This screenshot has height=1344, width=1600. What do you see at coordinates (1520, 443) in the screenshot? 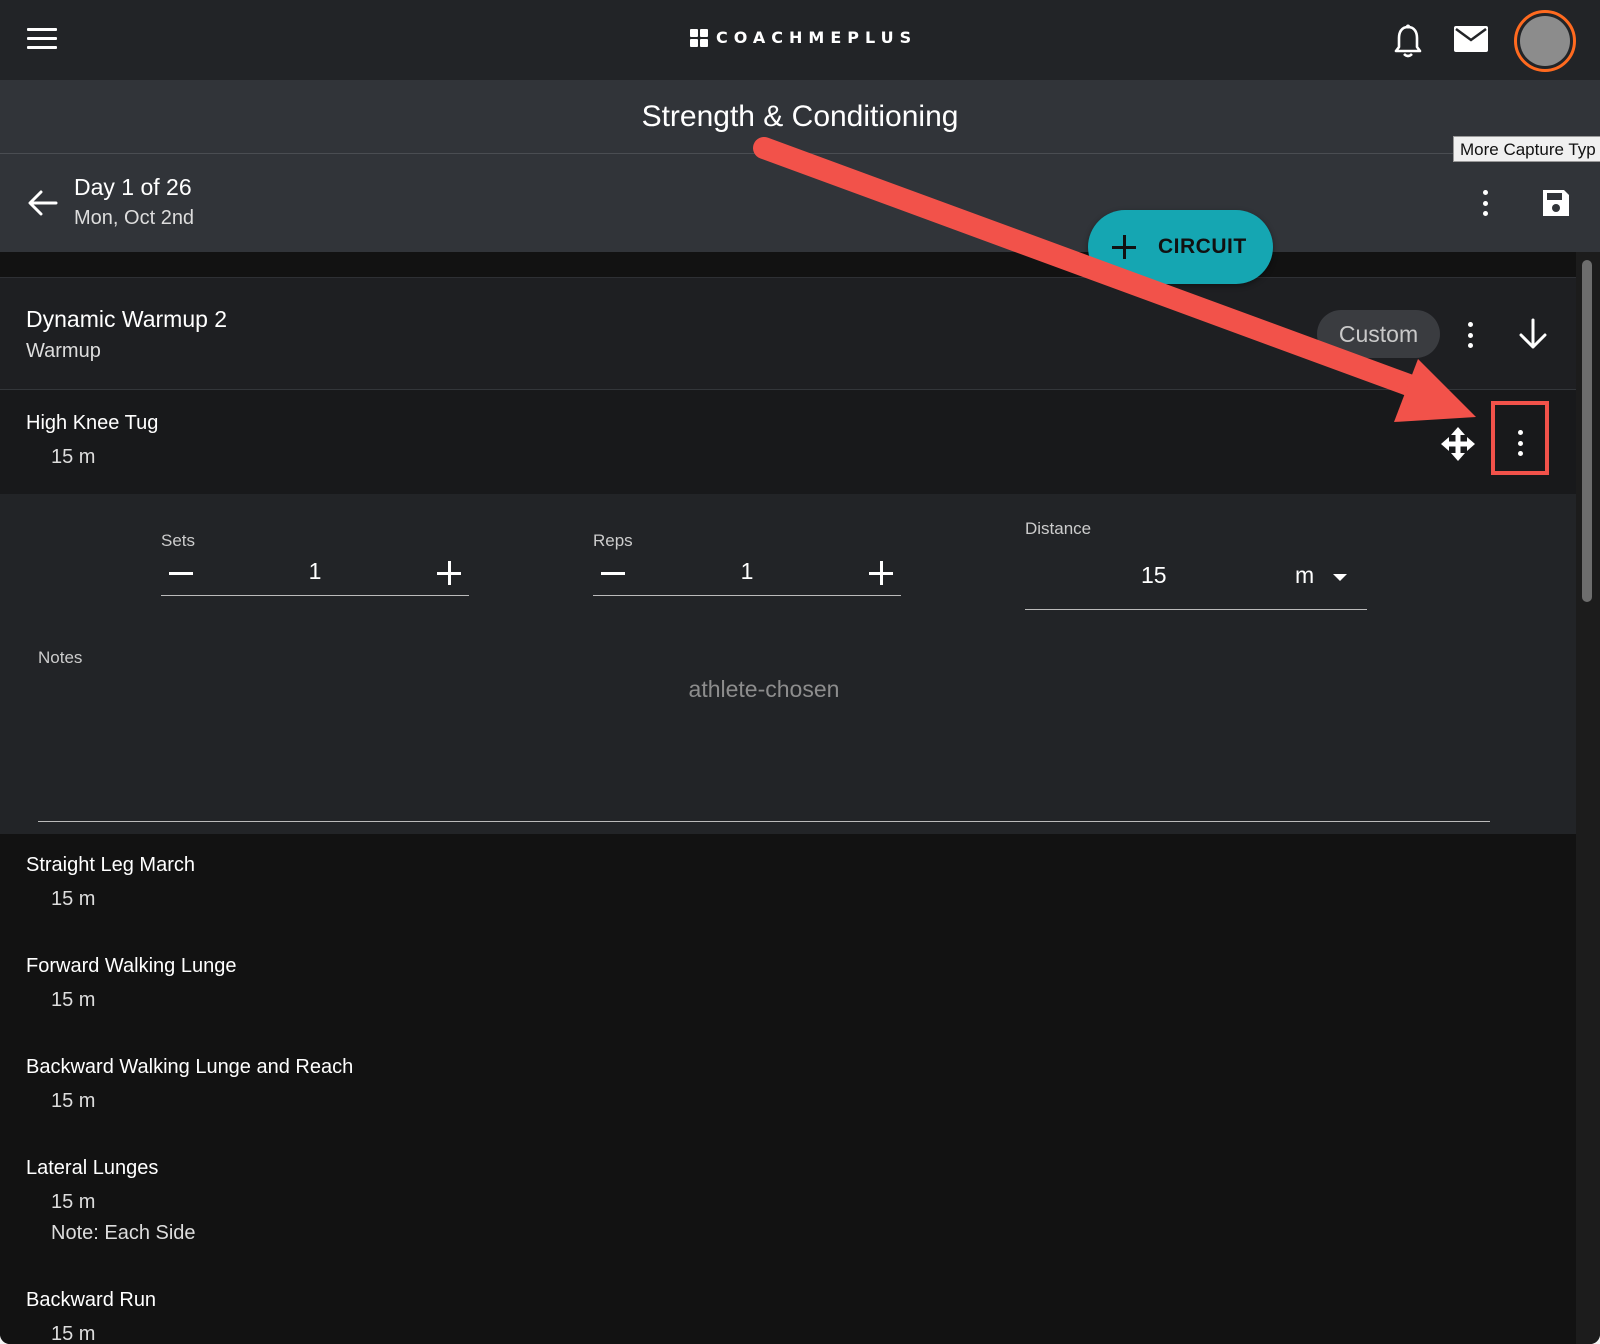
I see `exercise-more-icon` at bounding box center [1520, 443].